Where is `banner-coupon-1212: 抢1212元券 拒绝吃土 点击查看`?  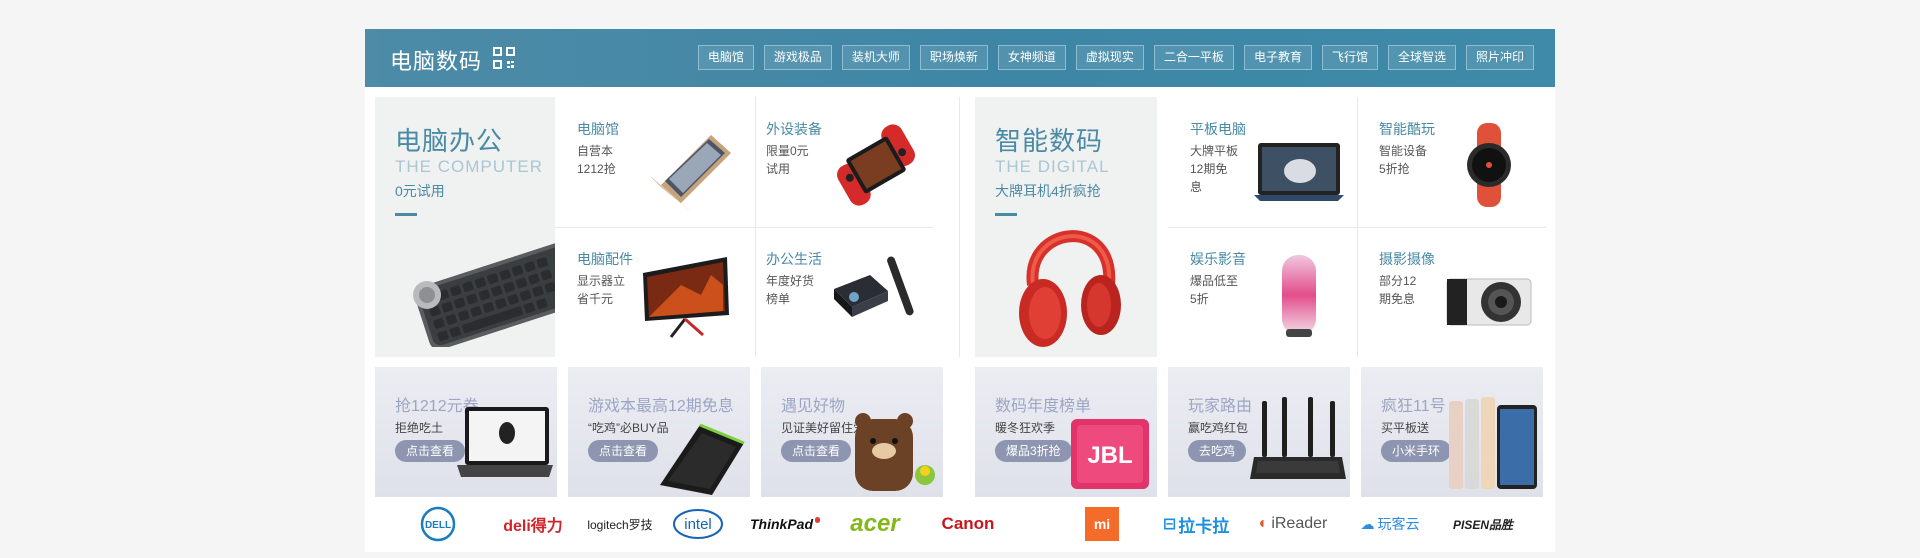
banner-coupon-1212: 抢1212元券 拒绝吃土 点击查看 is located at coordinates (466, 432).